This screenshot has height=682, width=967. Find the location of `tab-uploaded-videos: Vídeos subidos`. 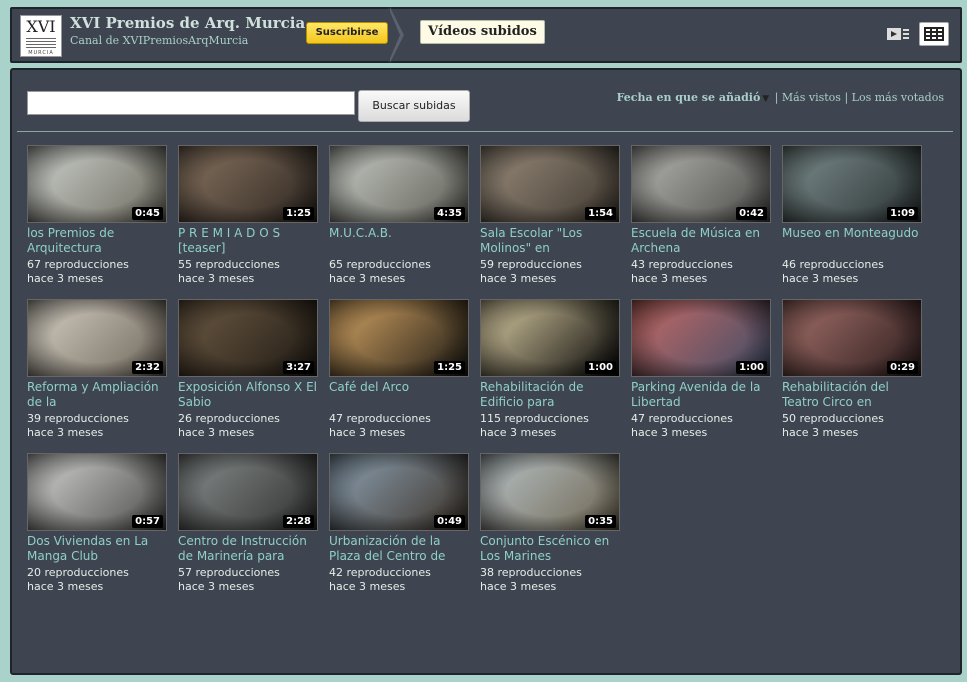

tab-uploaded-videos: Vídeos subidos is located at coordinates (482, 32).